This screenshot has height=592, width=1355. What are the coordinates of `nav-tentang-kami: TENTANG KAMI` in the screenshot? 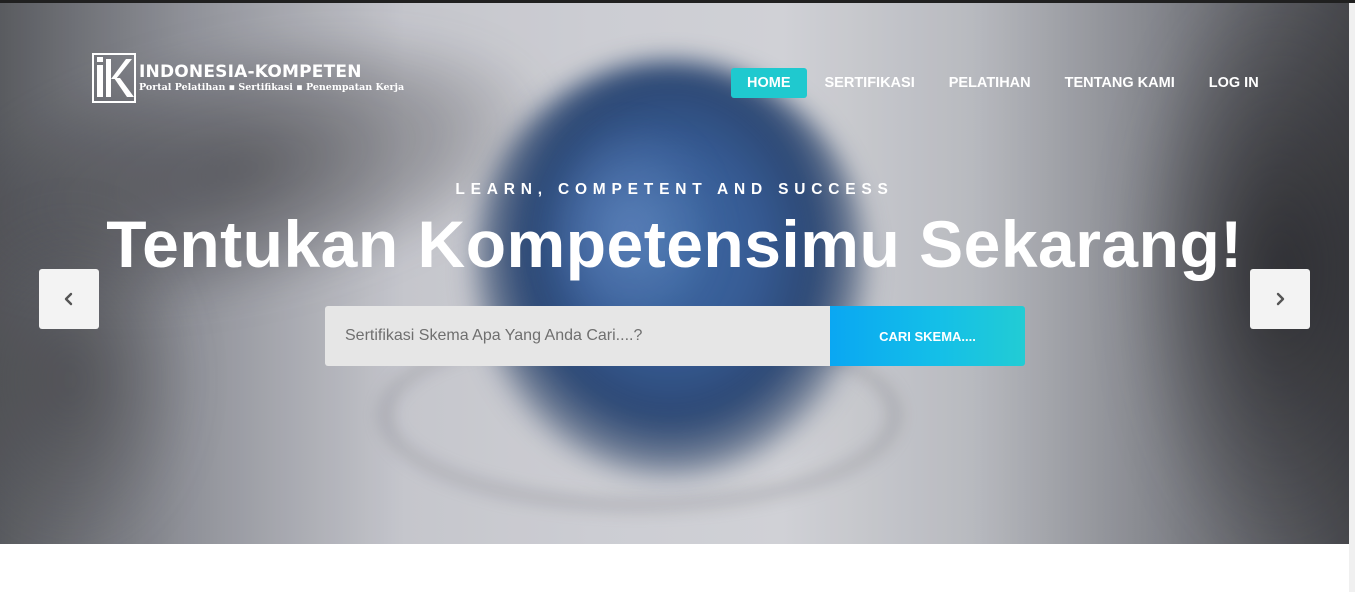 It's located at (1120, 83).